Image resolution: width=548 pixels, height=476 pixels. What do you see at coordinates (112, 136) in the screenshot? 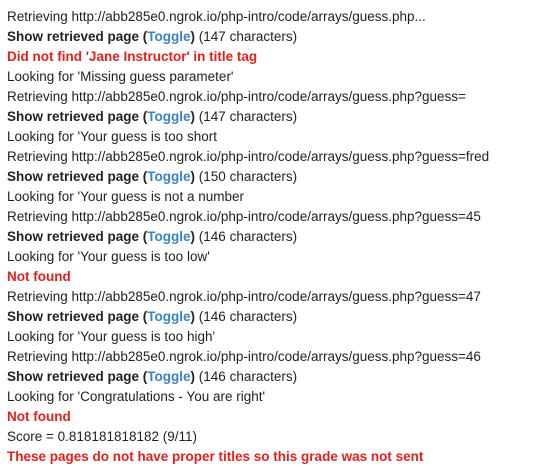
I see `looking-for-line: Looking for 'Your guess is too short` at bounding box center [112, 136].